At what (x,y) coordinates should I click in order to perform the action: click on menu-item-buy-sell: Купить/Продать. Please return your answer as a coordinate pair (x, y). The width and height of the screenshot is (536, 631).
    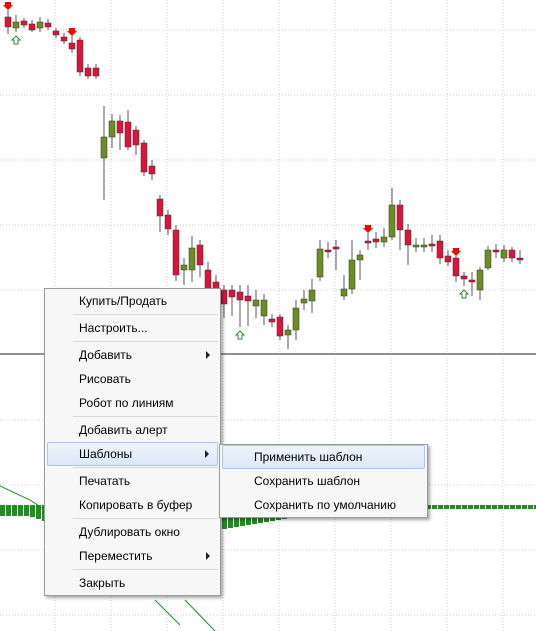
    Looking at the image, I should click on (132, 301).